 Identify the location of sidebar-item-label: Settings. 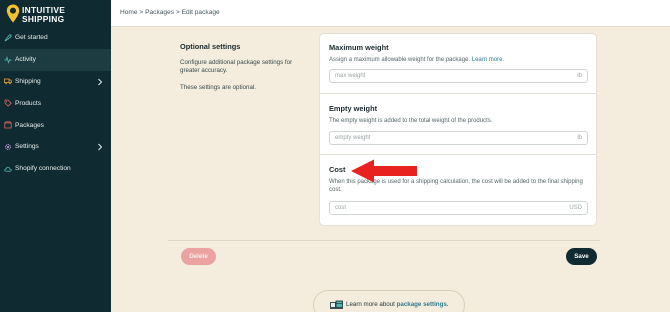
(27, 147).